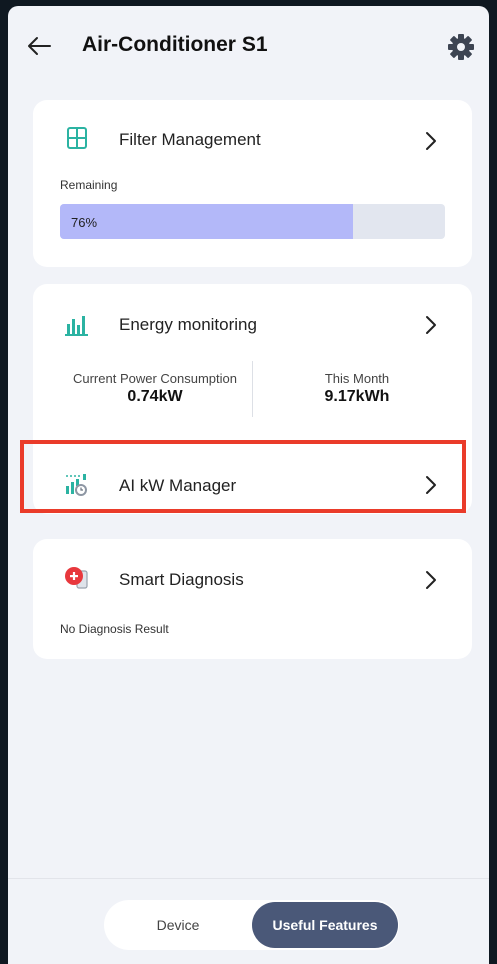 This screenshot has height=964, width=497. Describe the element at coordinates (155, 378) in the screenshot. I see `current-power-label: Current Power Consumption` at that location.